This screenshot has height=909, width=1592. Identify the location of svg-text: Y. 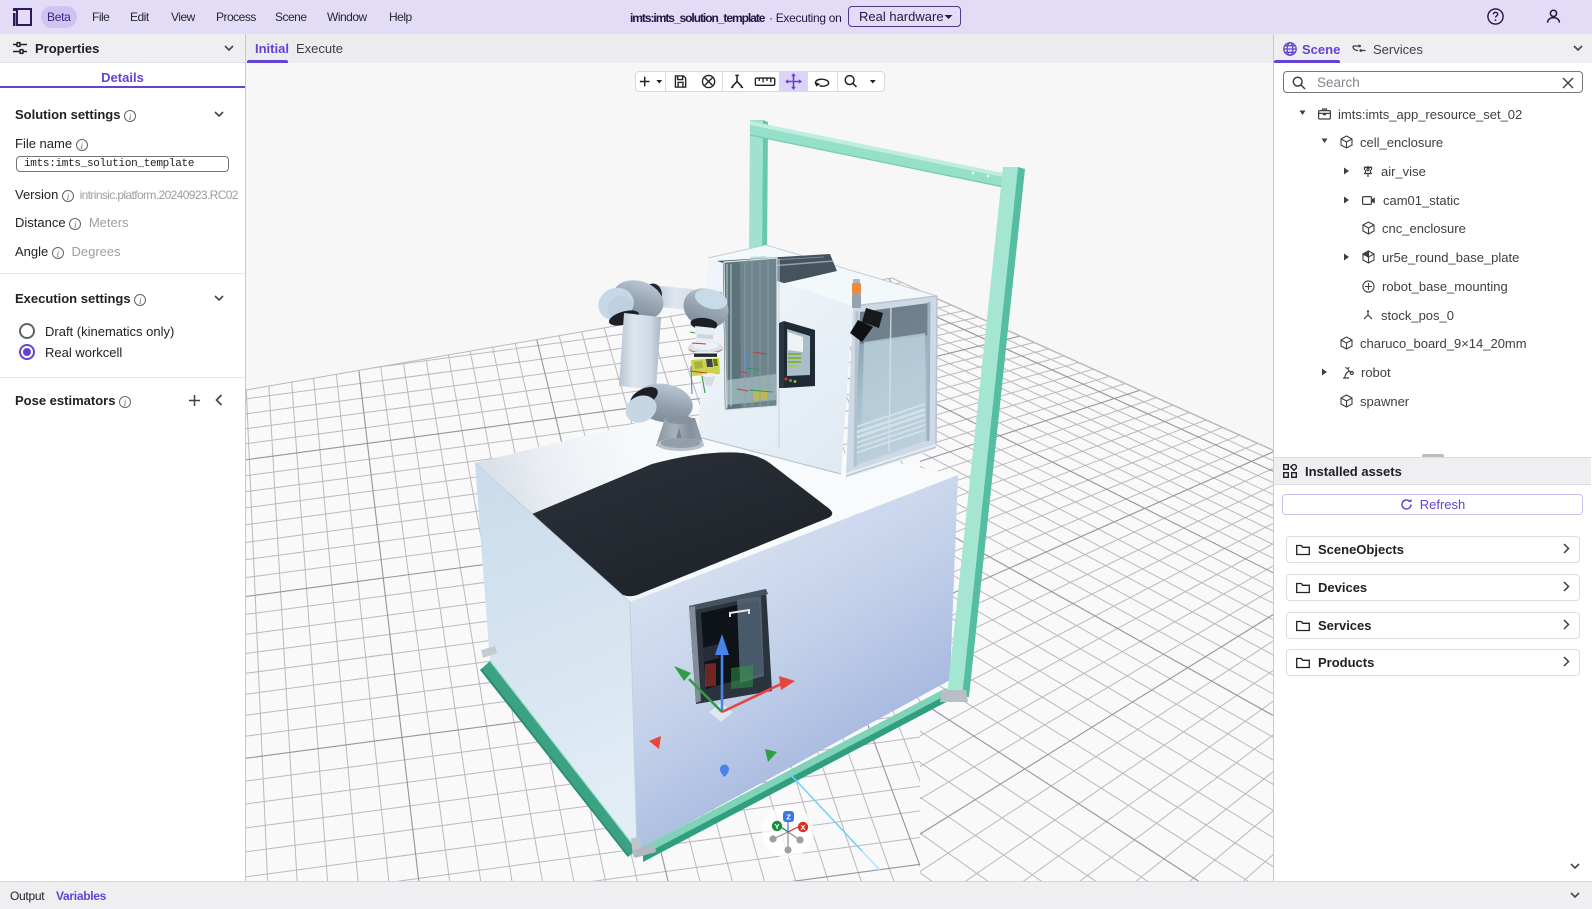
(776, 826).